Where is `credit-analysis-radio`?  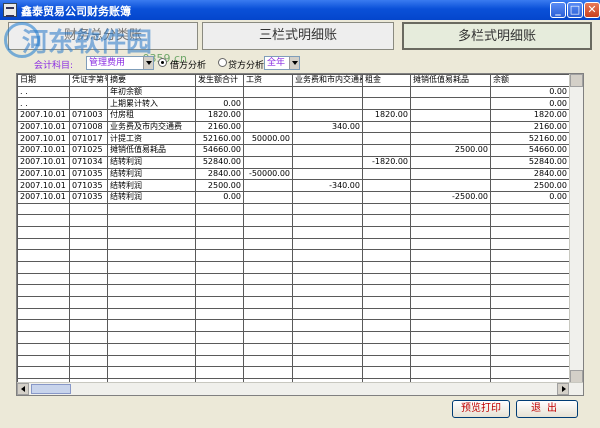
credit-analysis-radio is located at coordinates (222, 62).